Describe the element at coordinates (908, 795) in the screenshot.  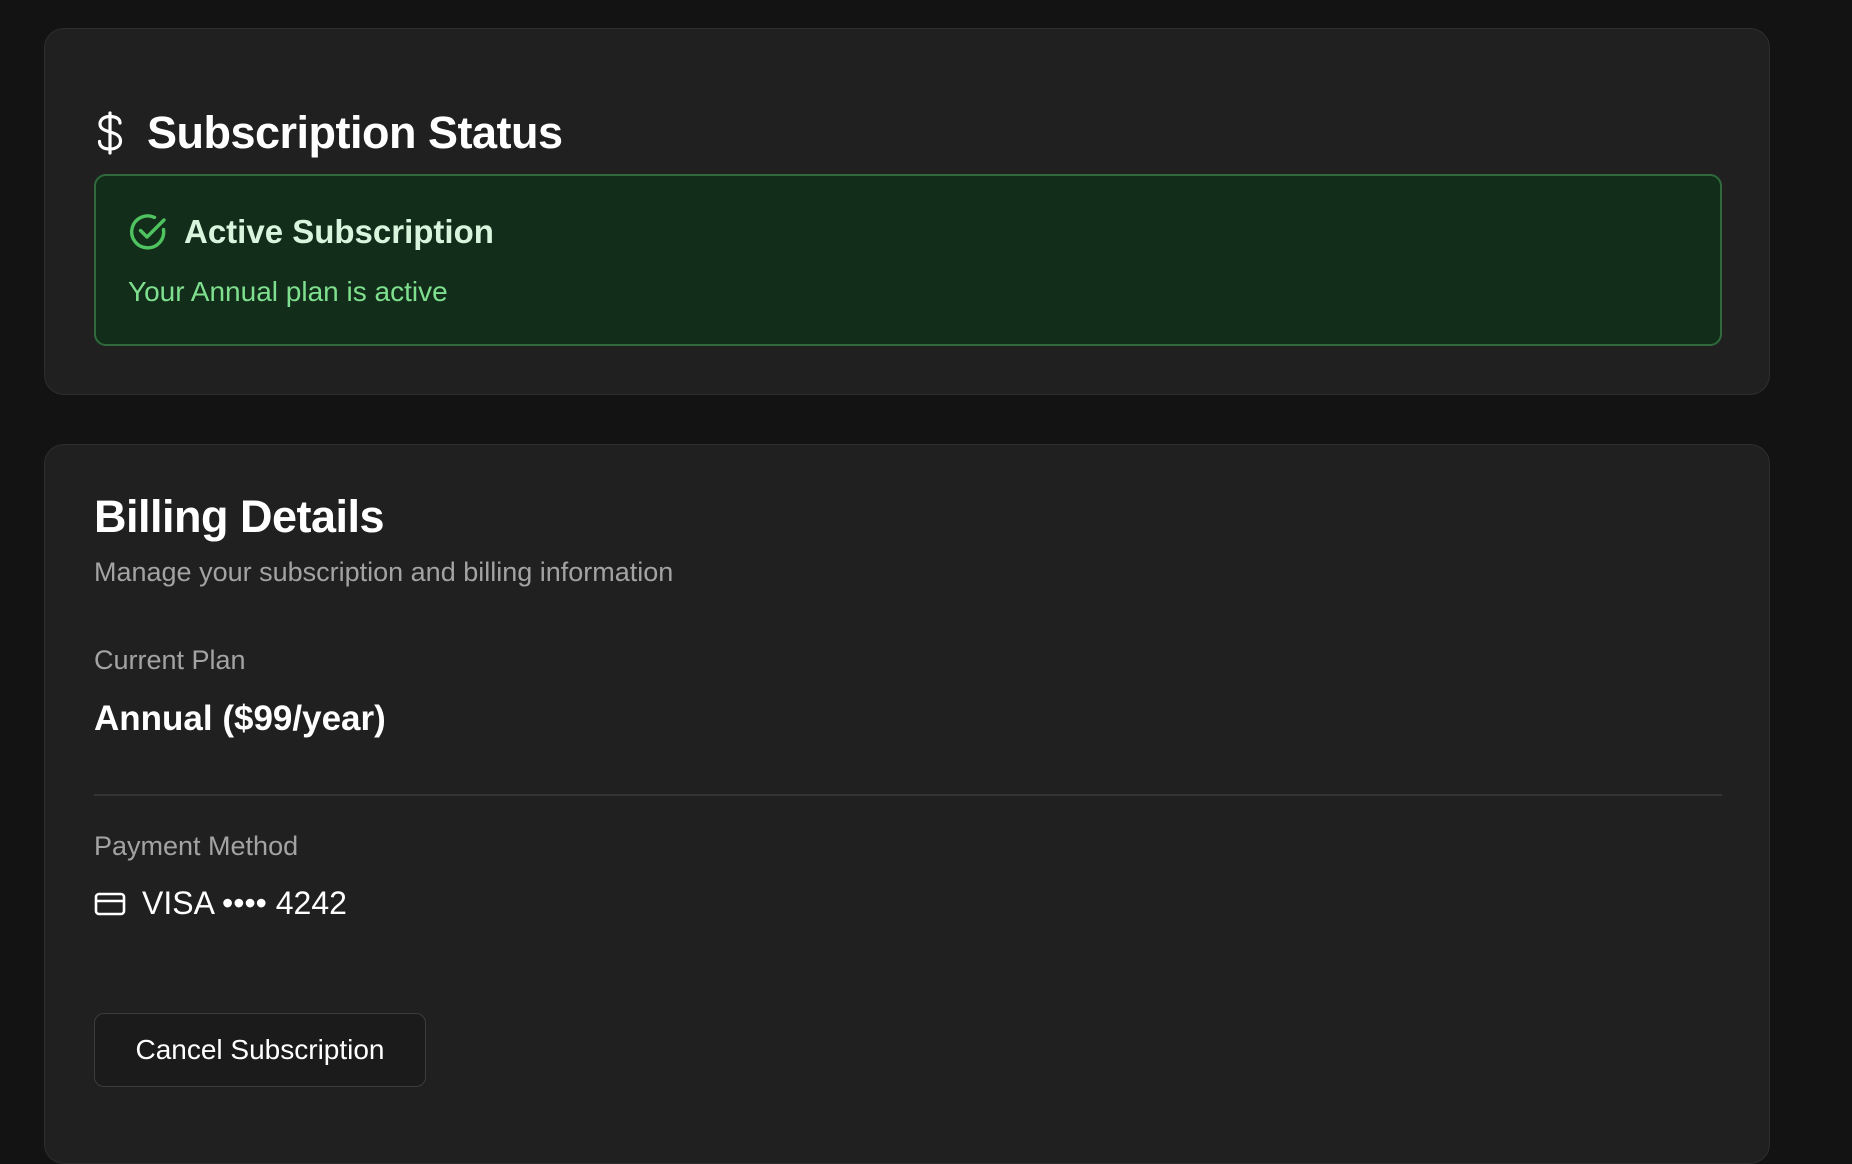
I see `section-divider` at that location.